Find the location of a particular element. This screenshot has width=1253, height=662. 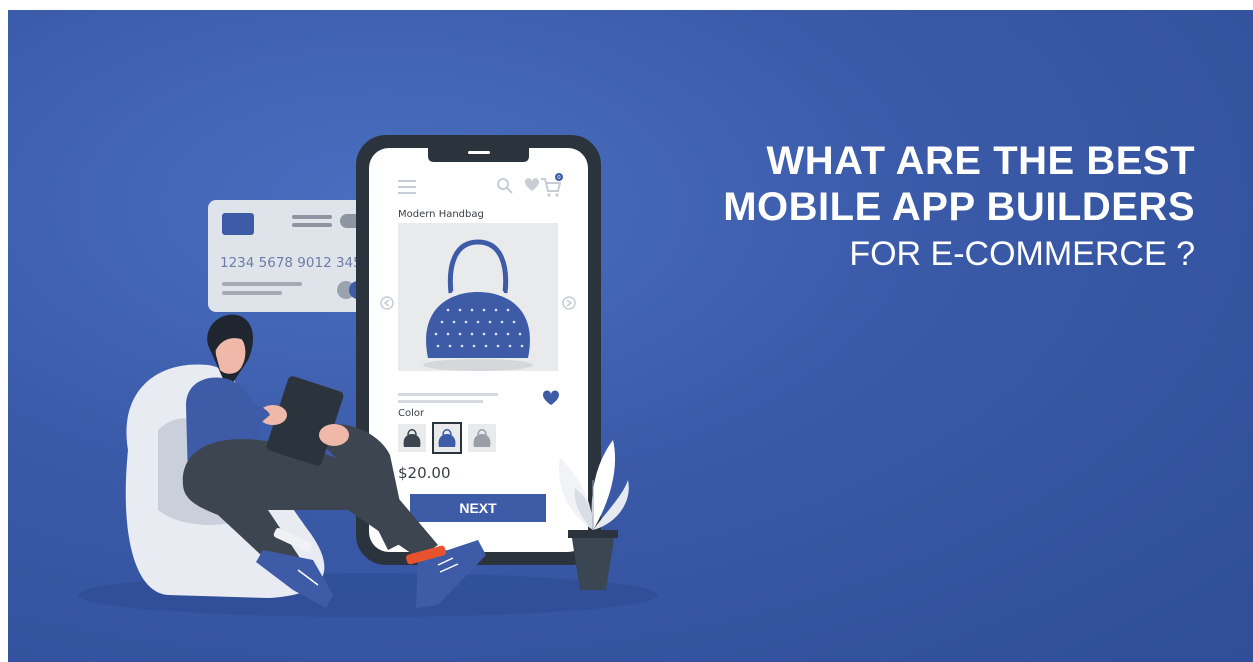

credit-card-illustration: 1234 5678 9012 345 is located at coordinates (293, 256).